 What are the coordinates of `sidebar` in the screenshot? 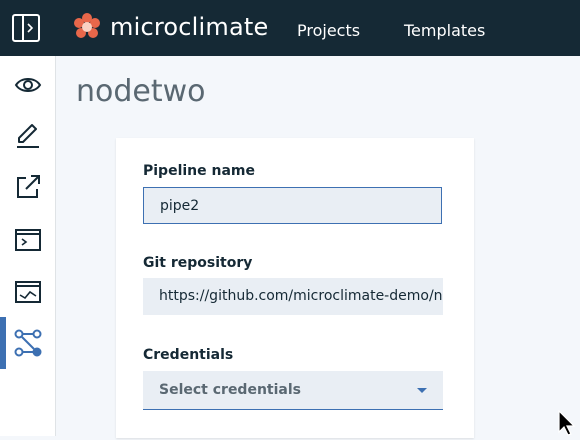 It's located at (28, 246).